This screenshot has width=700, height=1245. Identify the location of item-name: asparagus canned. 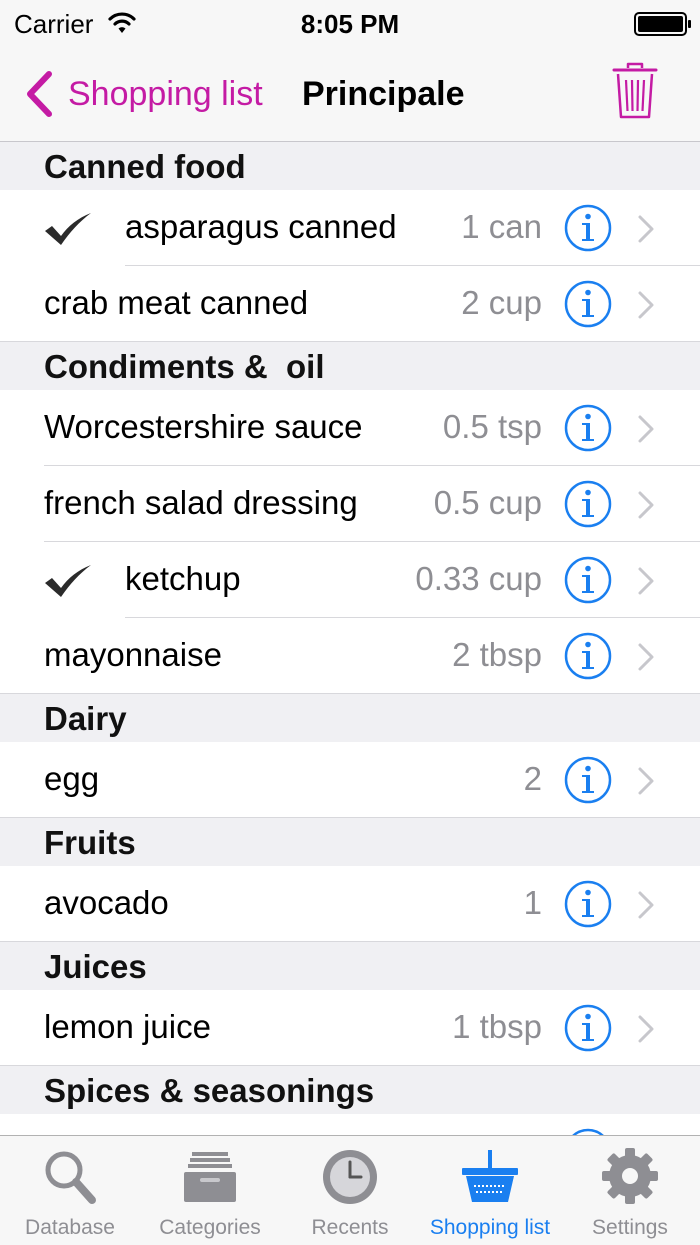
(261, 226).